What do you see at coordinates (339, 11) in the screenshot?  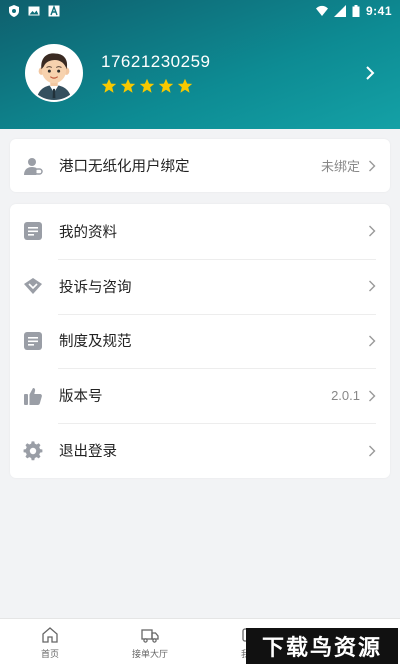 I see `signal-icon` at bounding box center [339, 11].